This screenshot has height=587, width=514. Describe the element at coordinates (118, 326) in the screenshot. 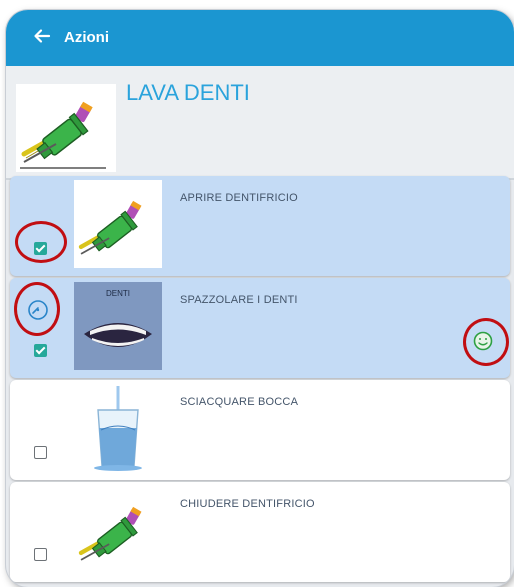

I see `step-image: DENTI` at that location.